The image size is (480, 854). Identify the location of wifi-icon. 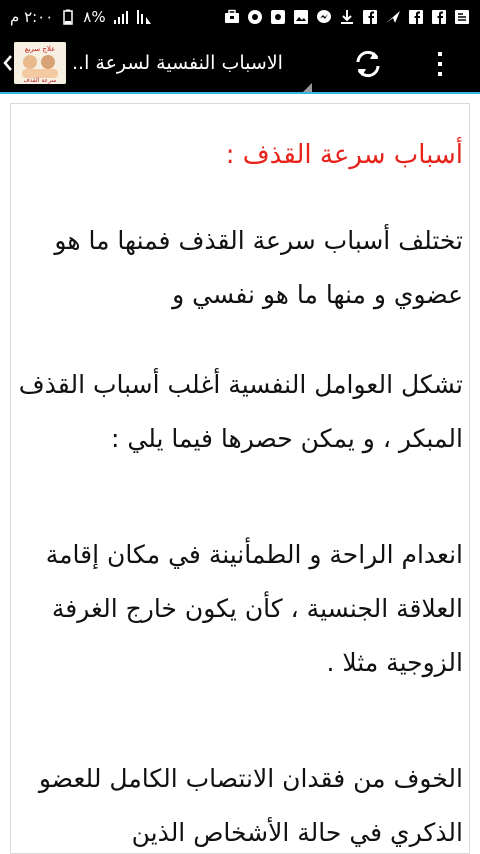
(144, 17).